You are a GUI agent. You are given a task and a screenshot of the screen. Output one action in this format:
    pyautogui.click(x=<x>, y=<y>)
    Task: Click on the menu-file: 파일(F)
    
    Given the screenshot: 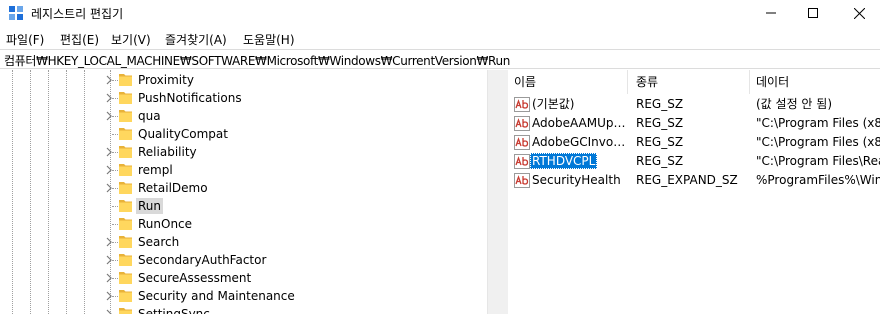 What is the action you would take?
    pyautogui.click(x=25, y=39)
    